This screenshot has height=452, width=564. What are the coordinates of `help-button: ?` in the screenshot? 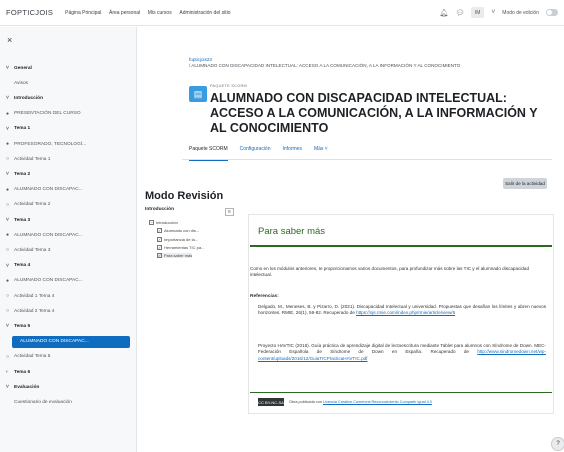 It's located at (557, 444).